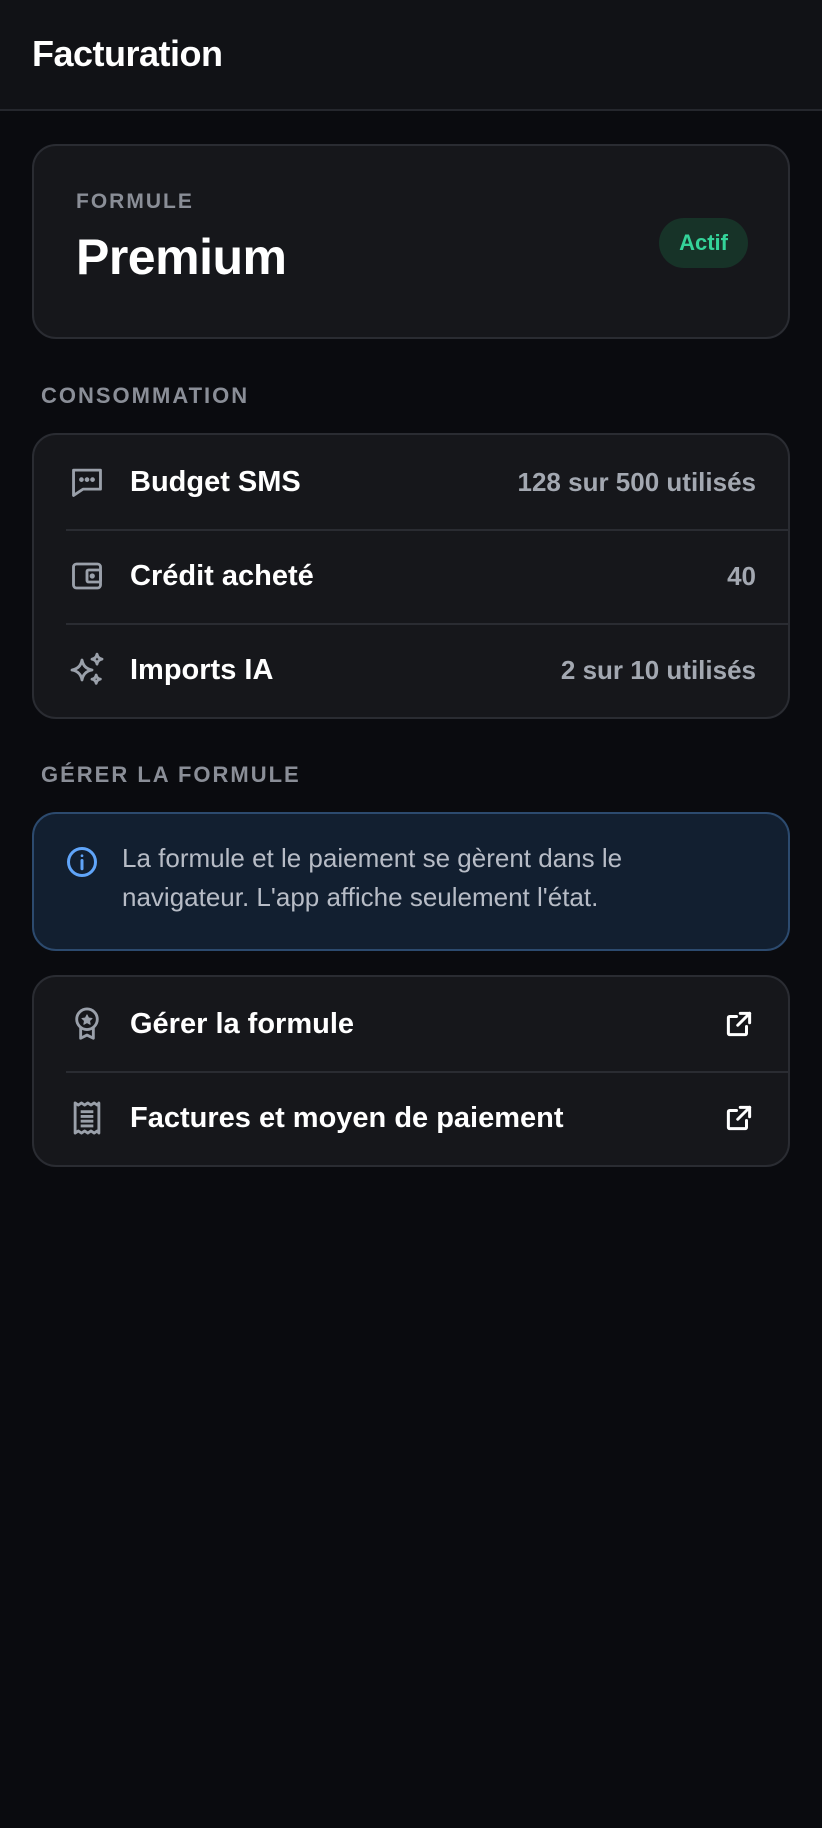  Describe the element at coordinates (145, 395) in the screenshot. I see `consumption-section-label: CONSOMMATION` at that location.